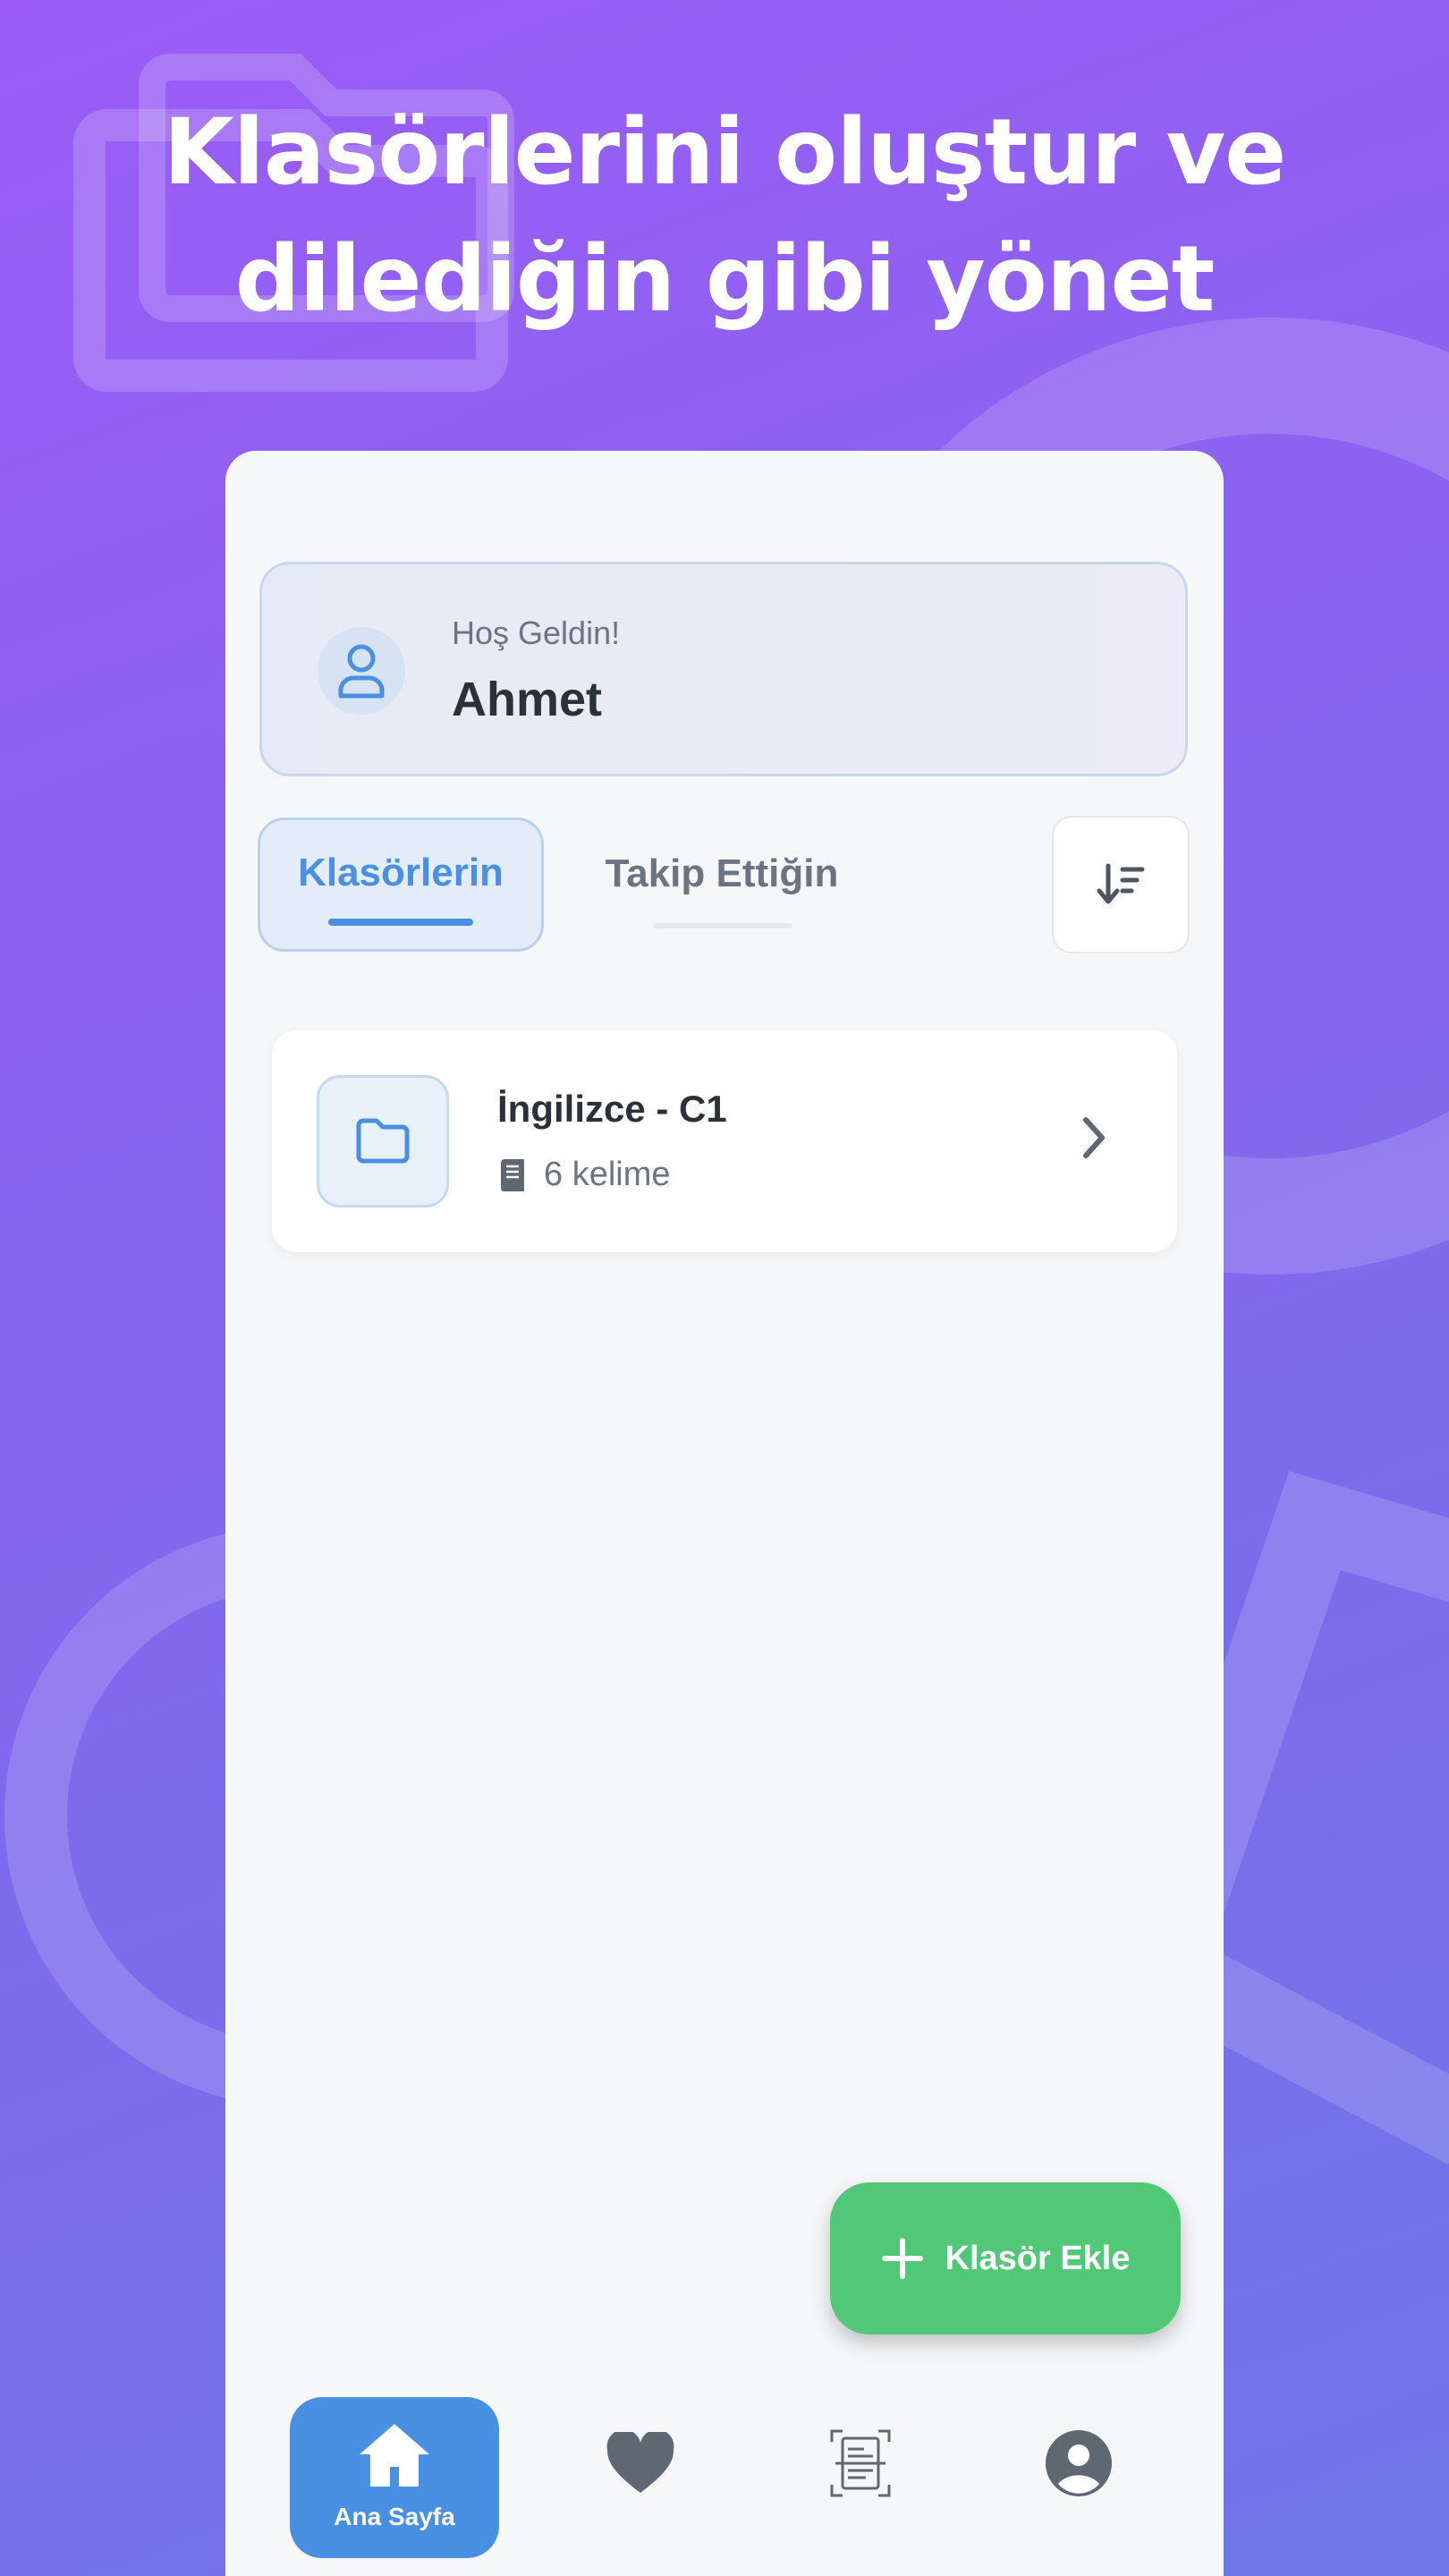 This screenshot has height=2576, width=1449. Describe the element at coordinates (612, 1109) in the screenshot. I see `folder-name: İngilizce - C1` at that location.